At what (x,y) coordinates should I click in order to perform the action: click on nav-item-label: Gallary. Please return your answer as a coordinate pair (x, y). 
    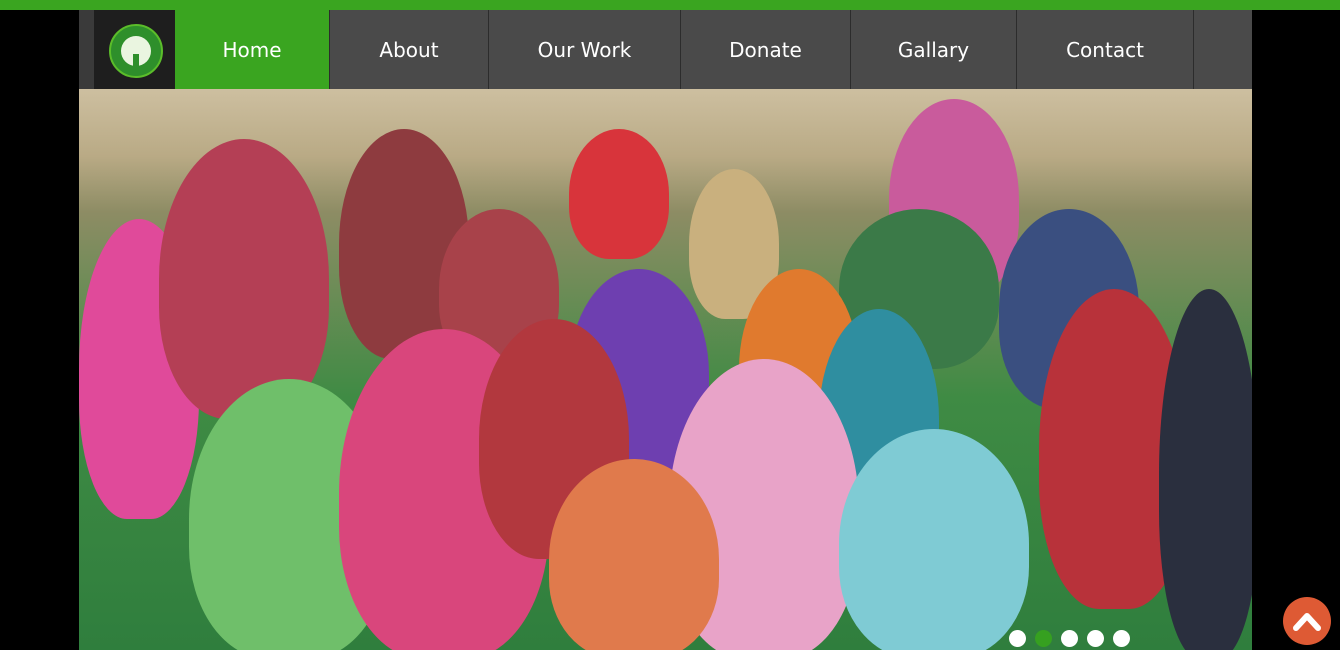
    Looking at the image, I should click on (933, 49).